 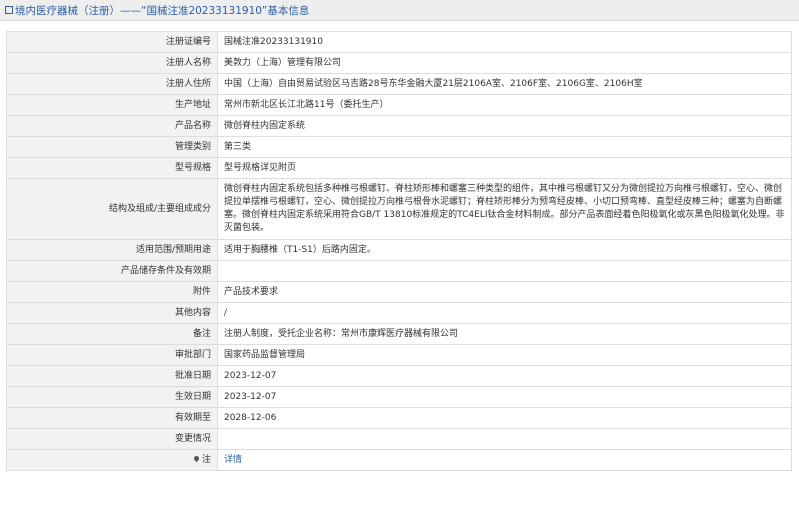 What do you see at coordinates (504, 42) in the screenshot?
I see `row-value: 国械注准20233131910` at bounding box center [504, 42].